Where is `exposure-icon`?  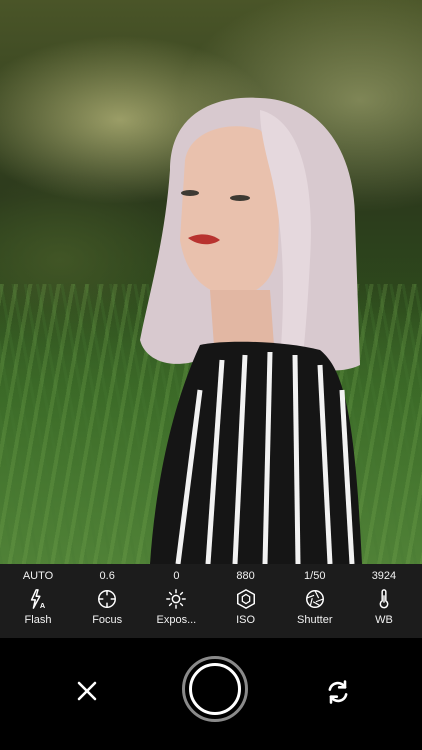
exposure-icon is located at coordinates (176, 599).